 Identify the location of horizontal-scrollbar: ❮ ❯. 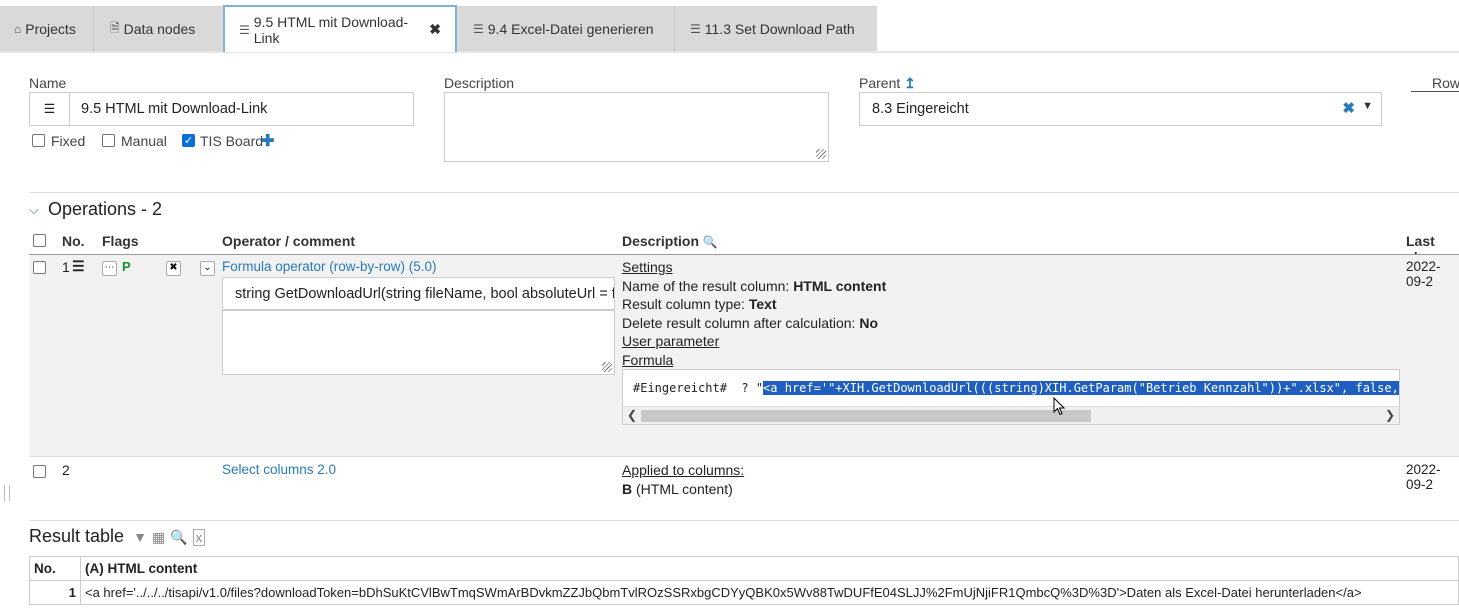
(1011, 415).